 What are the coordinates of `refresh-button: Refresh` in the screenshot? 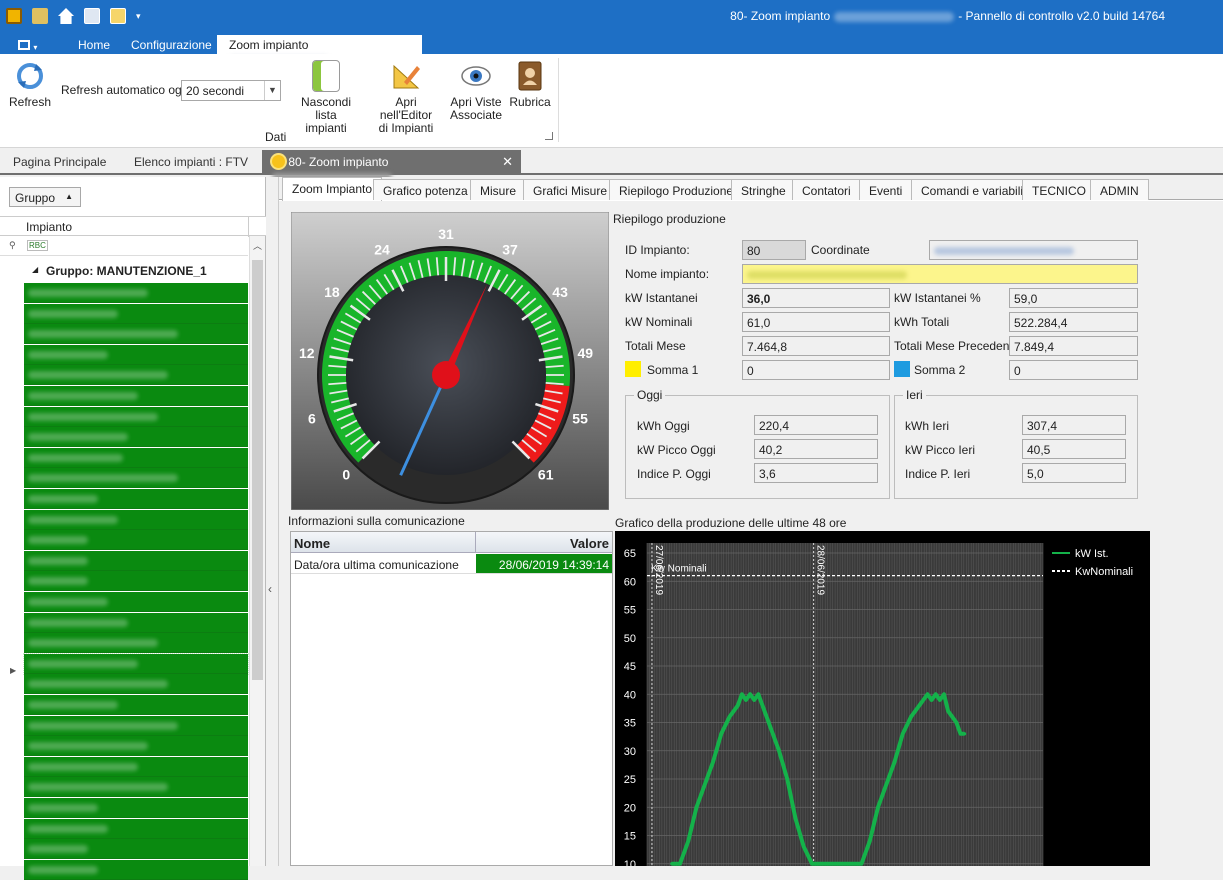 It's located at (30, 84).